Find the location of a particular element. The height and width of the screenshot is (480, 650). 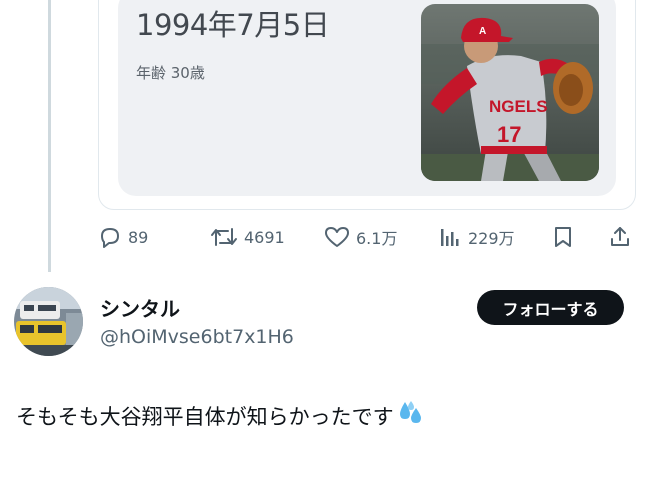

tweet-actions: 89 4691 6.1万 229万 is located at coordinates (325, 237).